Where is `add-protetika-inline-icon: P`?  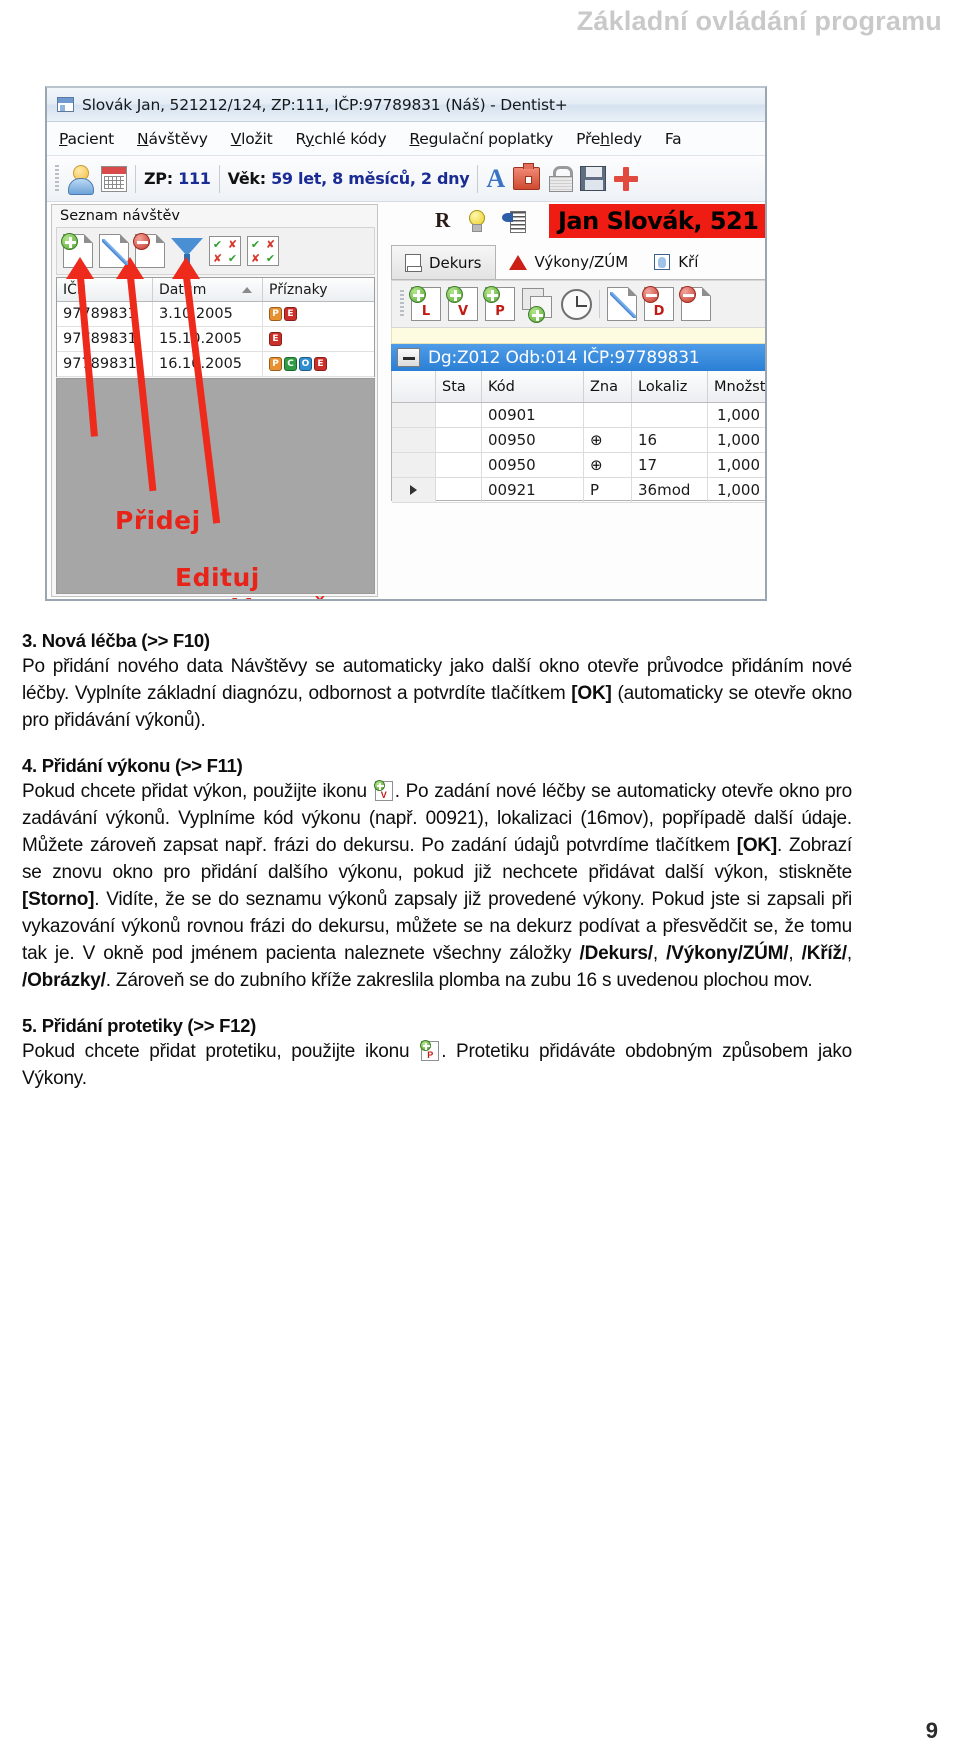
add-protetika-inline-icon: P is located at coordinates (430, 1050).